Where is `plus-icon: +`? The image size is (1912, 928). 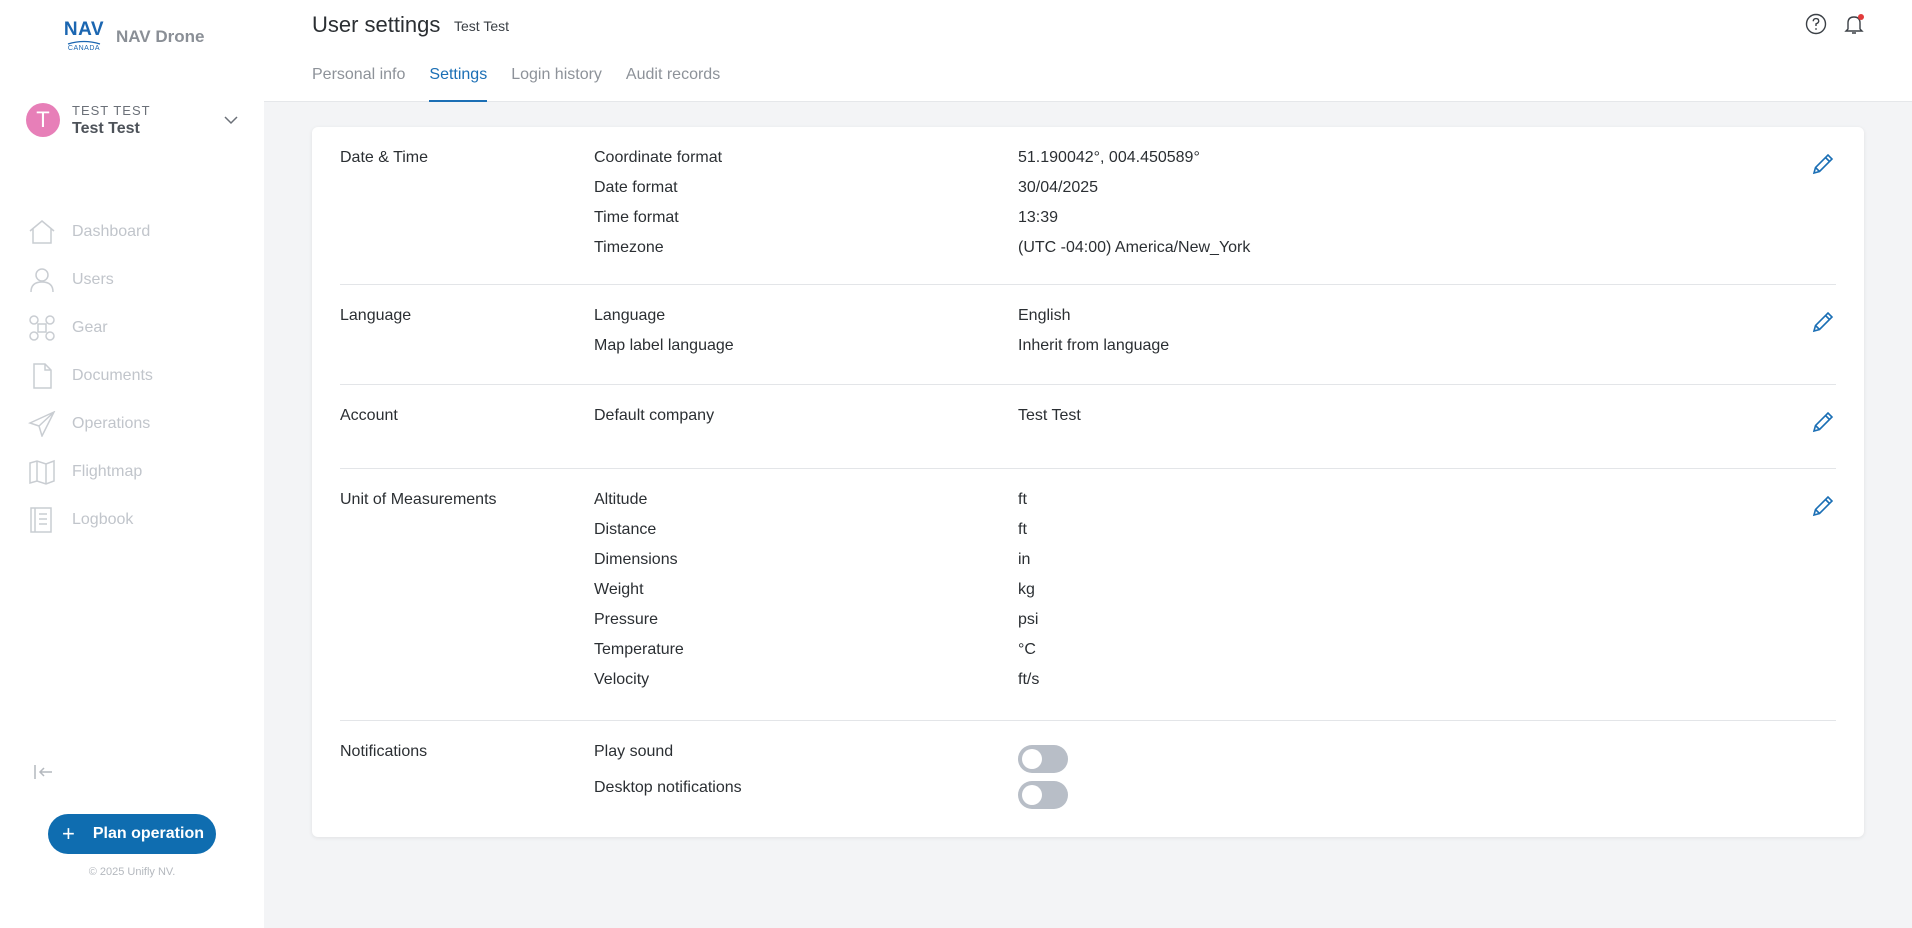 plus-icon: + is located at coordinates (68, 833).